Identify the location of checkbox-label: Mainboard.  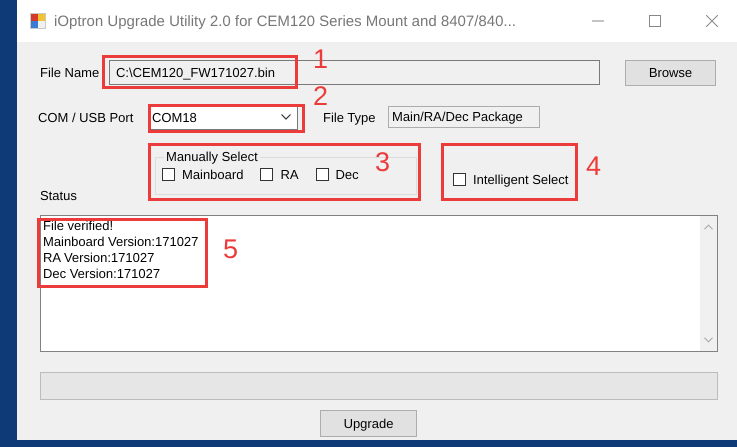
(213, 174).